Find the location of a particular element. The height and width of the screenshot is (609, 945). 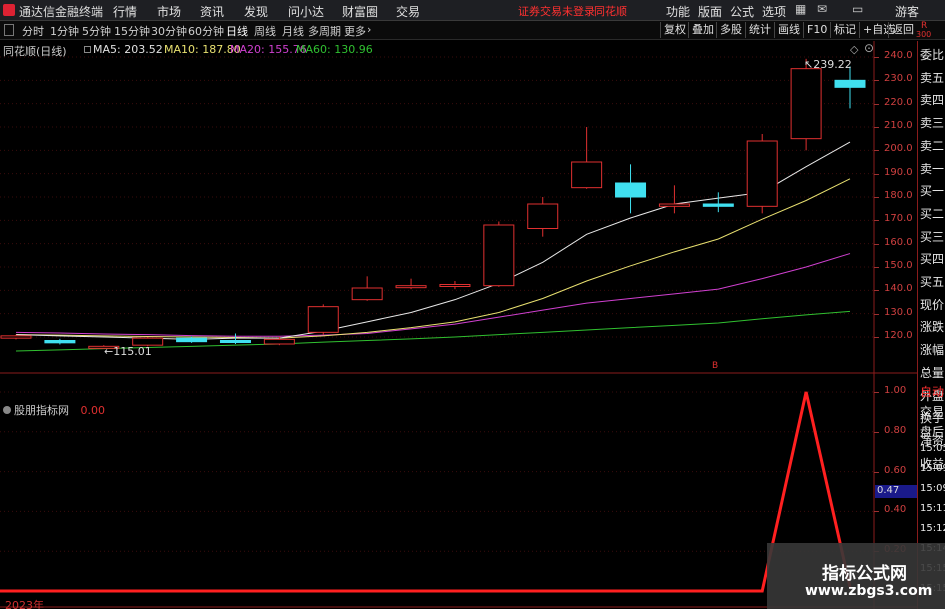

panel-item: 现价 is located at coordinates (932, 304).